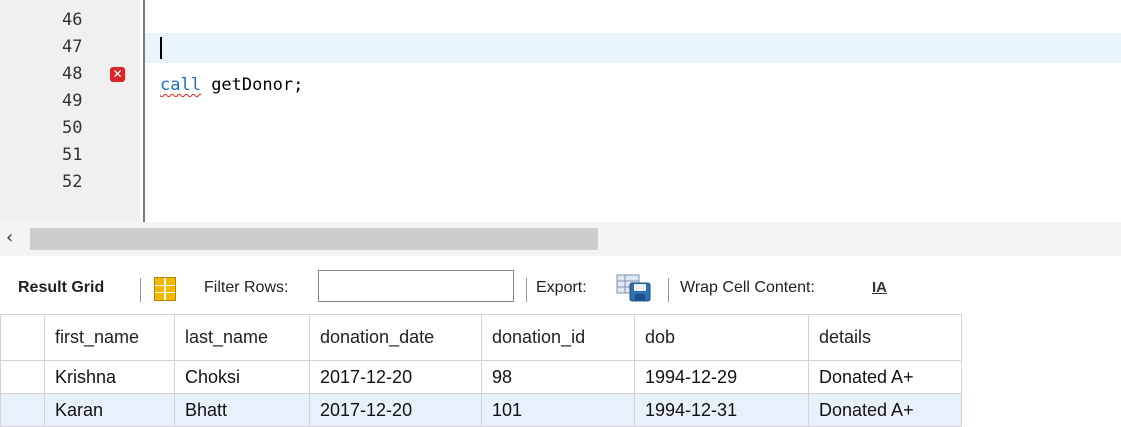 The image size is (1121, 427). I want to click on cell-first-name: Krishna, so click(109, 377).